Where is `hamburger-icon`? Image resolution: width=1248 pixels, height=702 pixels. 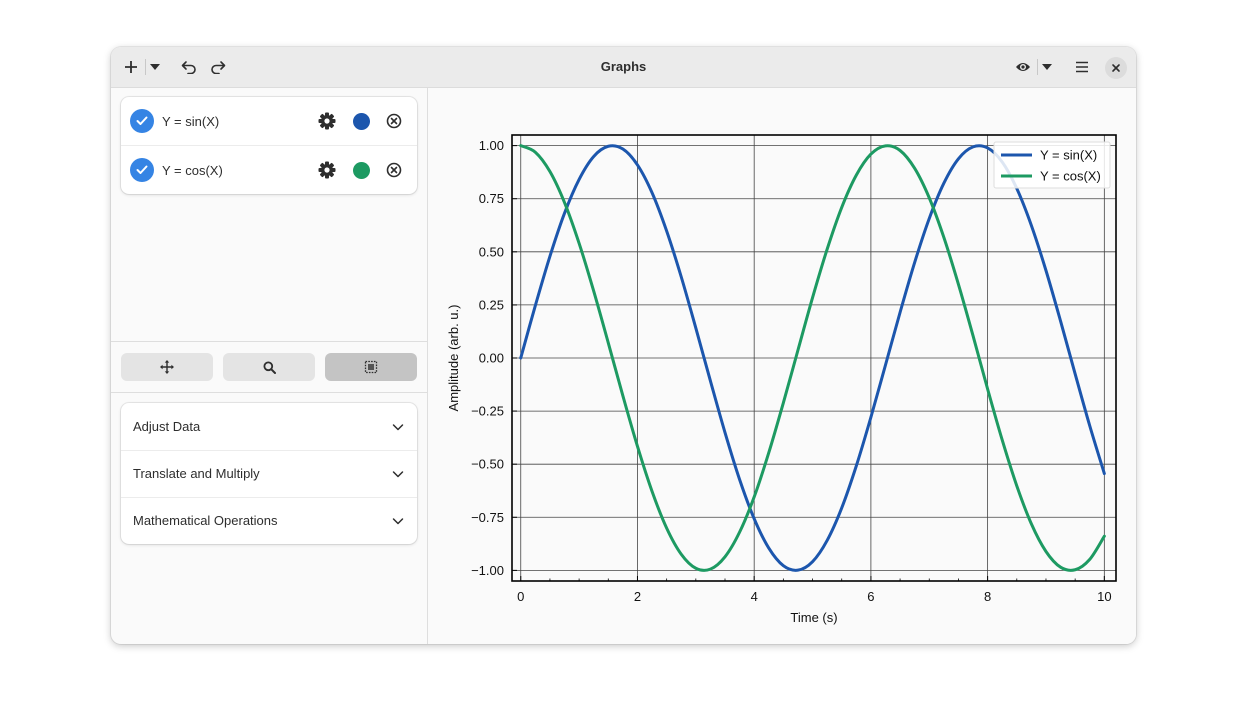
hamburger-icon is located at coordinates (1082, 67).